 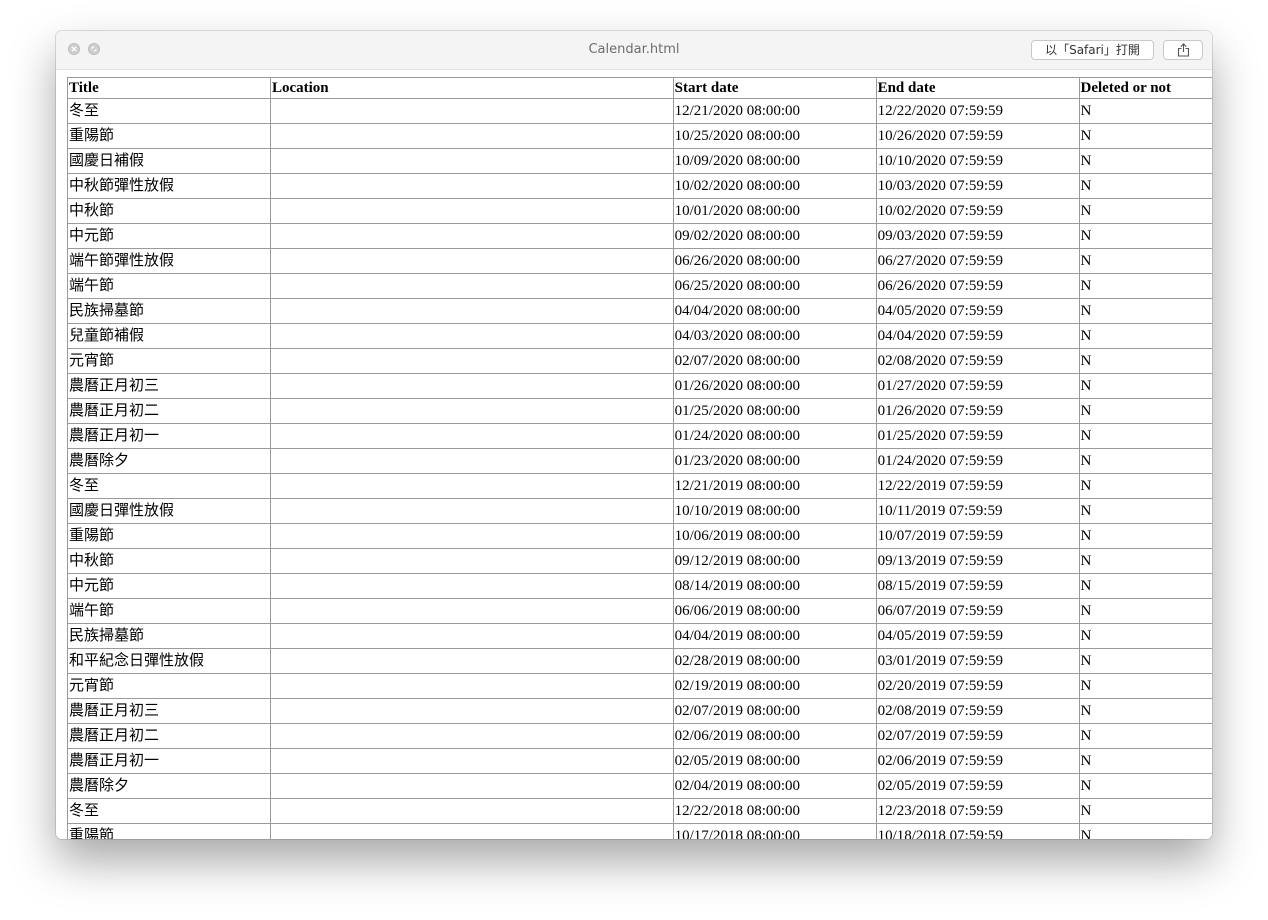 What do you see at coordinates (169, 586) in the screenshot?
I see `cell-title: 中元節` at bounding box center [169, 586].